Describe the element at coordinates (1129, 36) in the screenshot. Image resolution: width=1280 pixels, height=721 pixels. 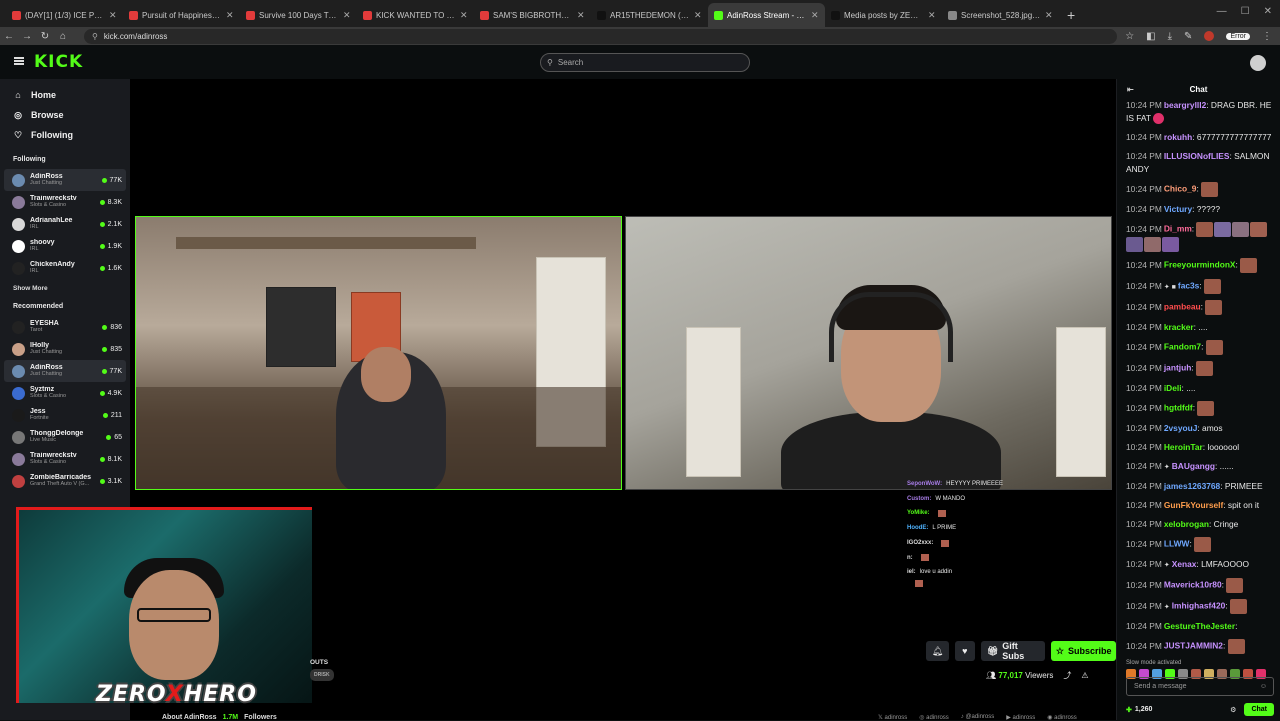
I see `bookmark-star-icon: ☆` at that location.